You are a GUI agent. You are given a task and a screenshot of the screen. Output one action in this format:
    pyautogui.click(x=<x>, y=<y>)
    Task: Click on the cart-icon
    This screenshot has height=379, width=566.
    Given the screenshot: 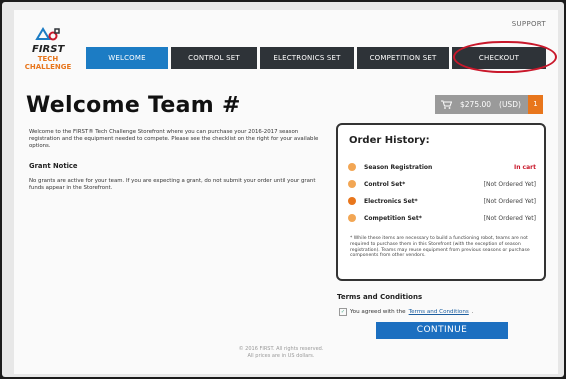 What is the action you would take?
    pyautogui.click(x=446, y=104)
    